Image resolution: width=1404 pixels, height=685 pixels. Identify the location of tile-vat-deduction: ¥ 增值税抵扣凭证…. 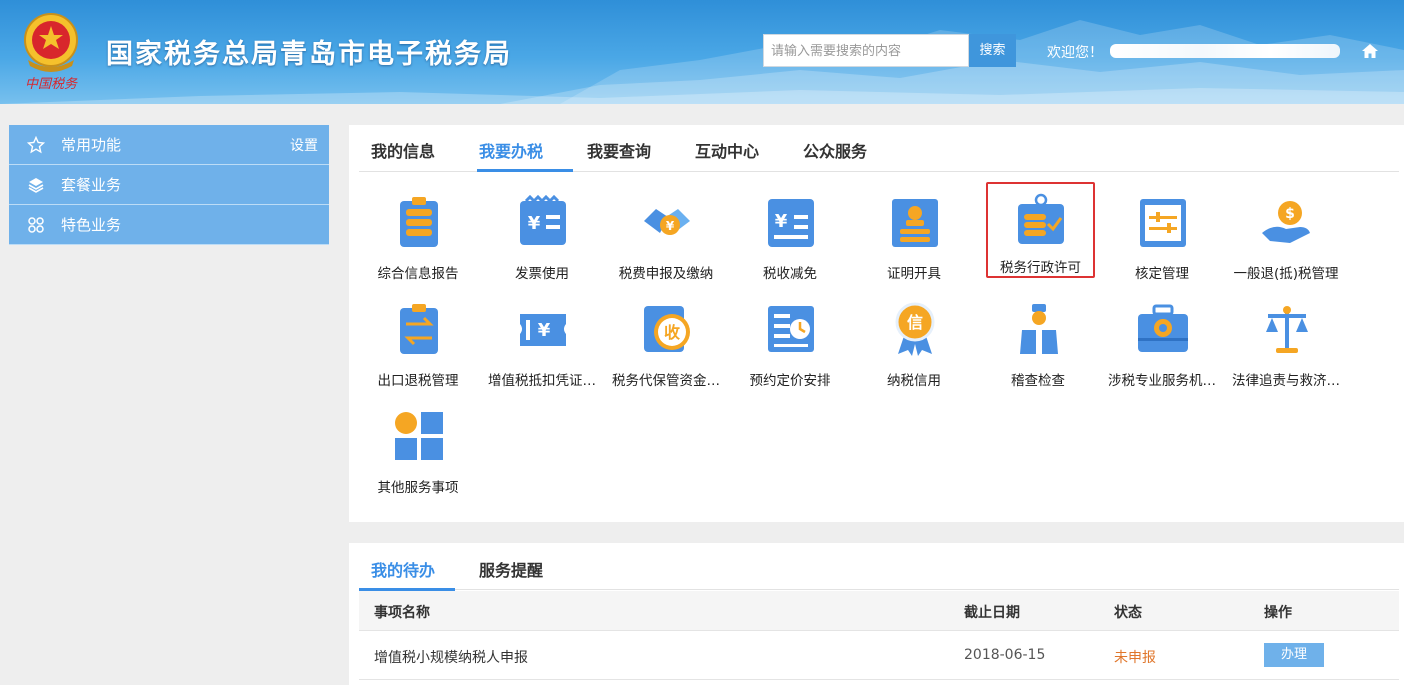
(542, 343).